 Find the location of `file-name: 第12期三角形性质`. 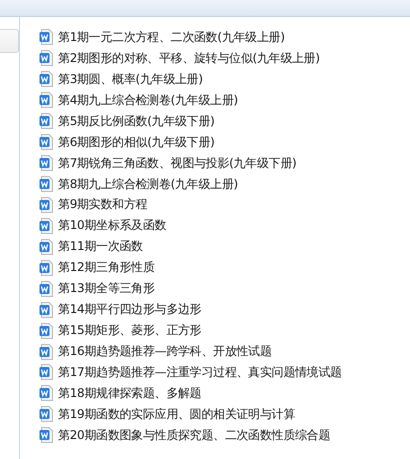

file-name: 第12期三角形性质 is located at coordinates (106, 267).